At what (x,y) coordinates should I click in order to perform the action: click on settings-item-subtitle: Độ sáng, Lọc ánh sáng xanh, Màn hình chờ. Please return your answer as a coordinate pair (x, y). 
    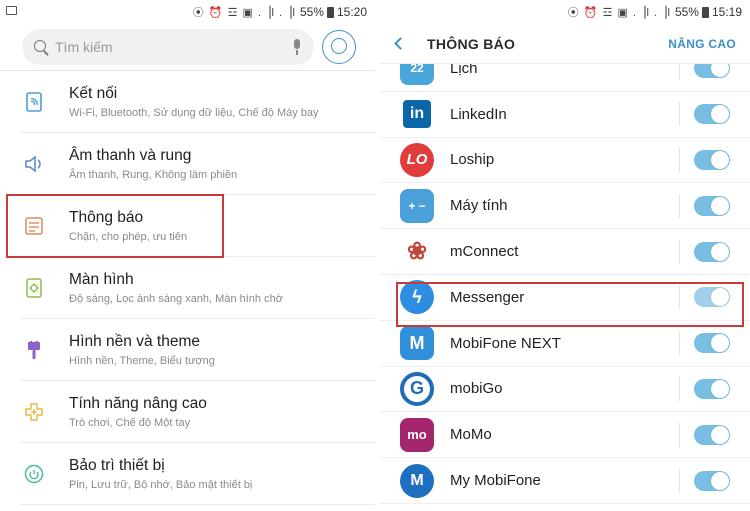
    Looking at the image, I should click on (176, 298).